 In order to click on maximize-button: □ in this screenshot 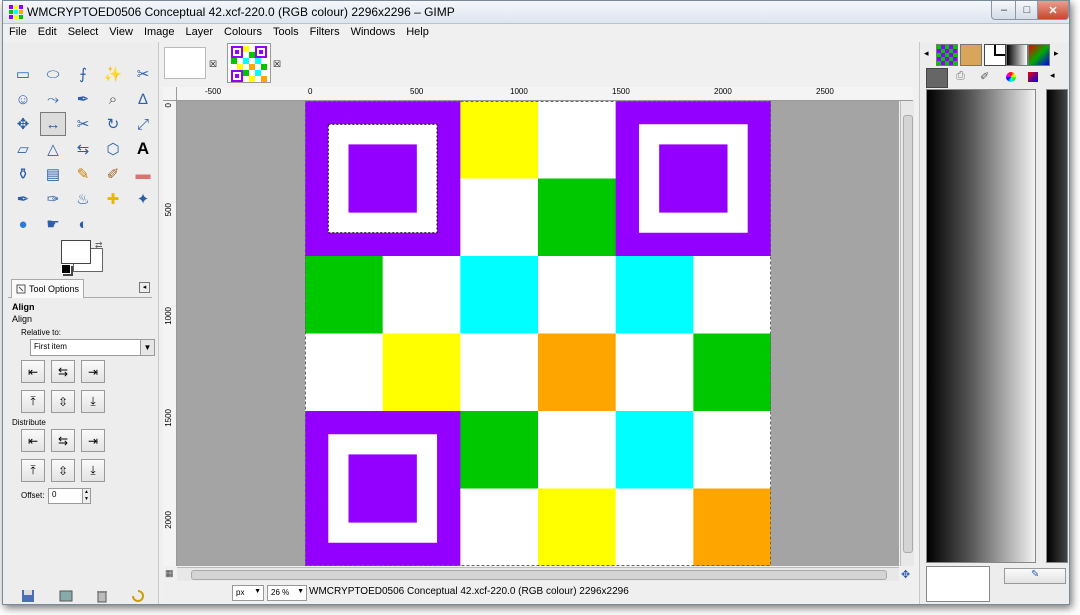, I will do `click(1027, 10)`.